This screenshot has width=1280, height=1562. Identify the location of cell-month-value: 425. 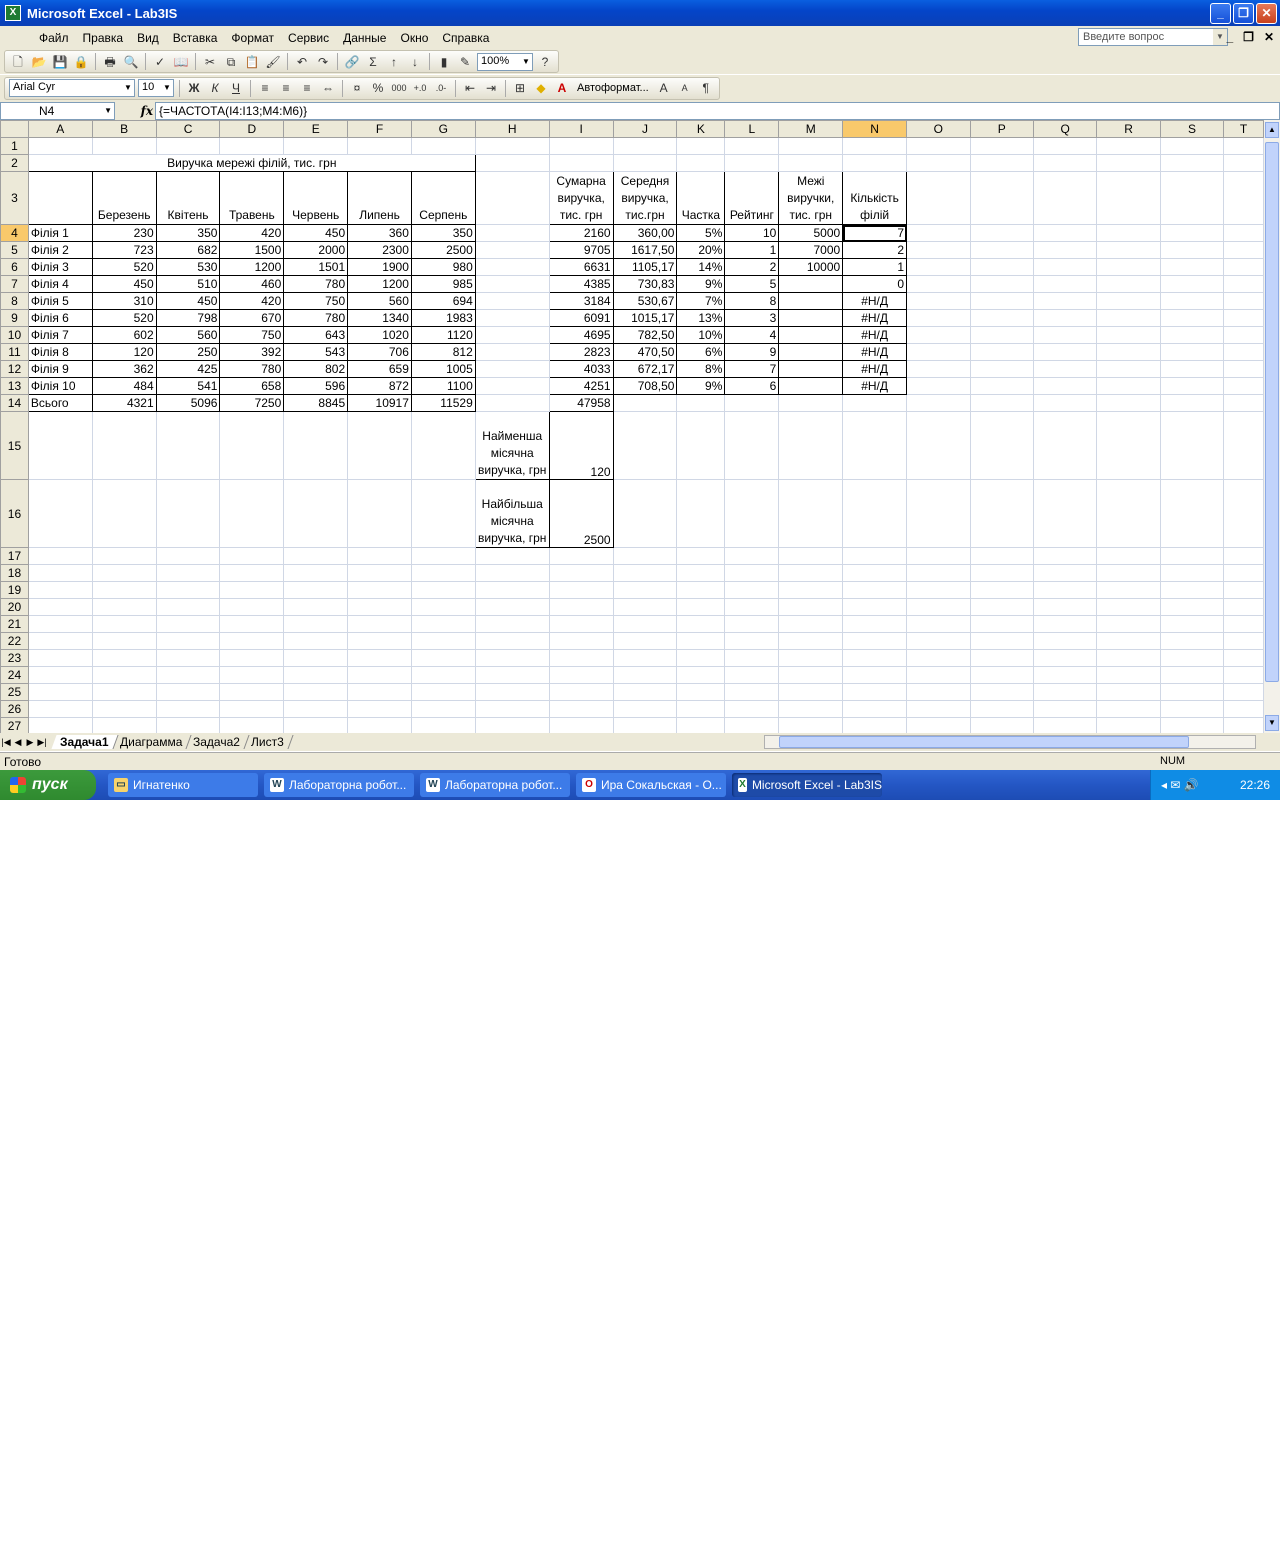
(188, 369).